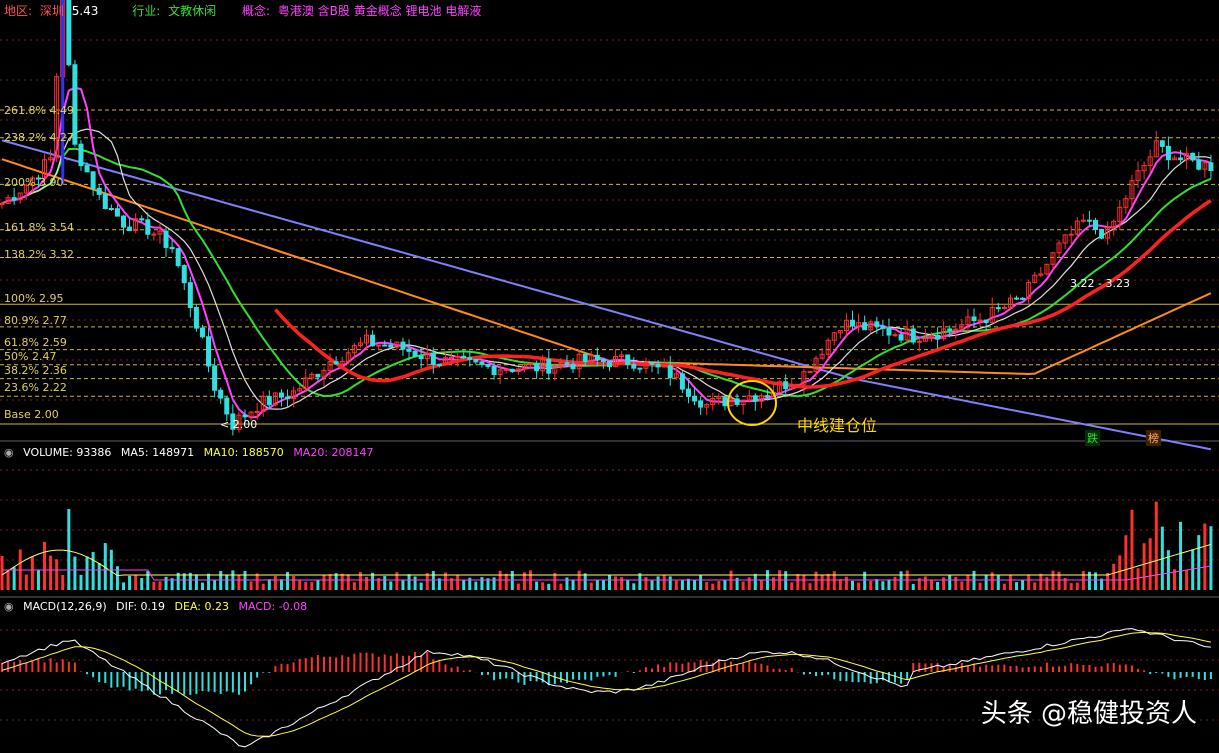  What do you see at coordinates (201, 606) in the screenshot?
I see `macd-dea: DEA: 0.23` at bounding box center [201, 606].